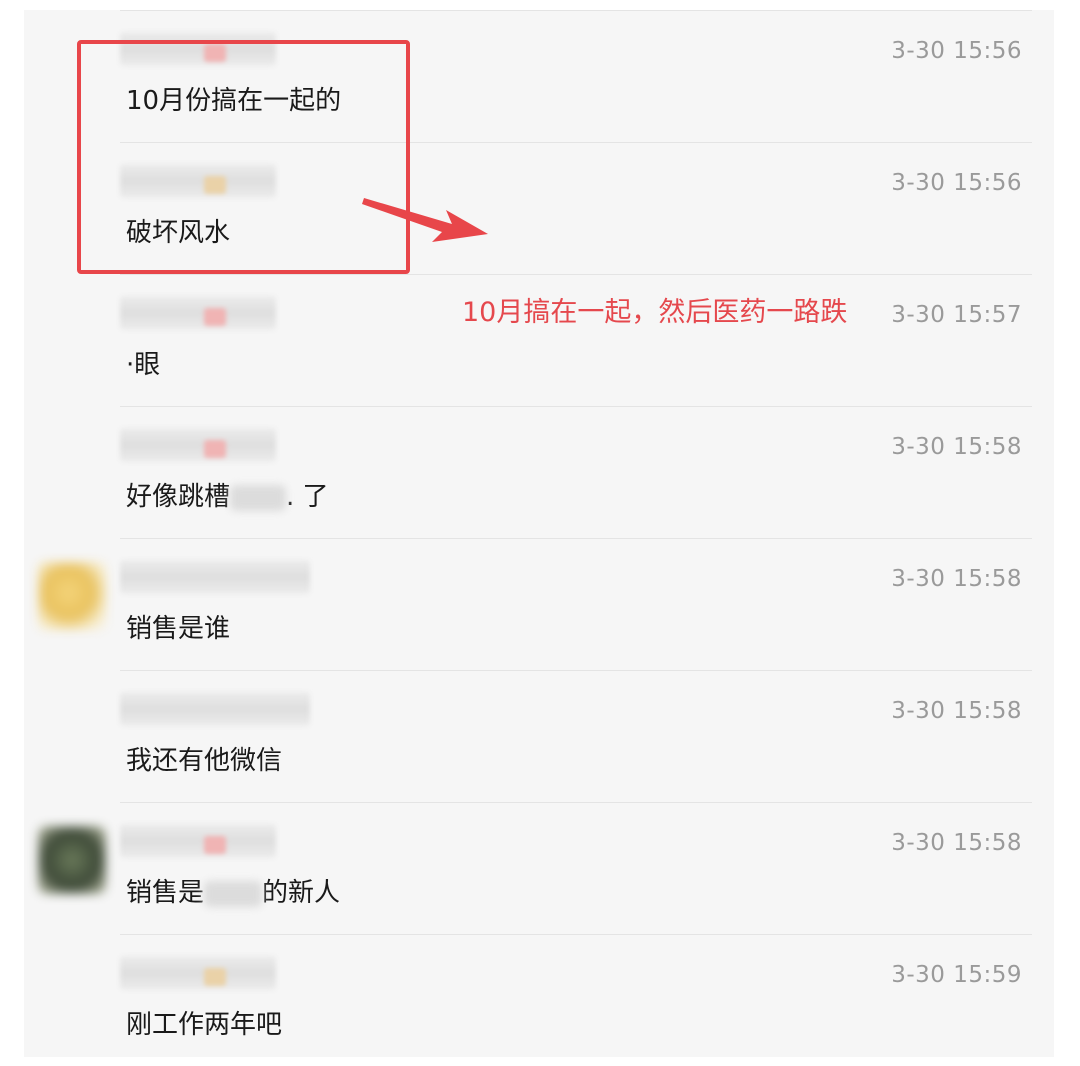 The height and width of the screenshot is (1066, 1080). Describe the element at coordinates (425, 220) in the screenshot. I see `arrow-right-icon` at that location.